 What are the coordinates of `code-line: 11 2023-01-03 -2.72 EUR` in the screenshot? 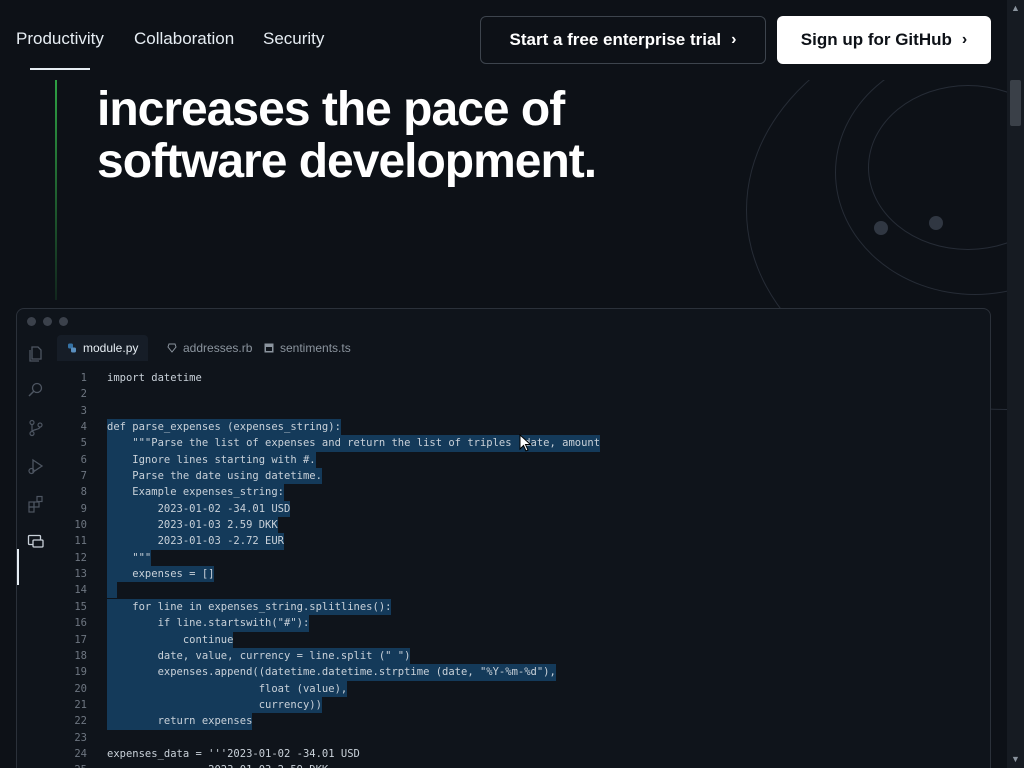 It's located at (527, 541).